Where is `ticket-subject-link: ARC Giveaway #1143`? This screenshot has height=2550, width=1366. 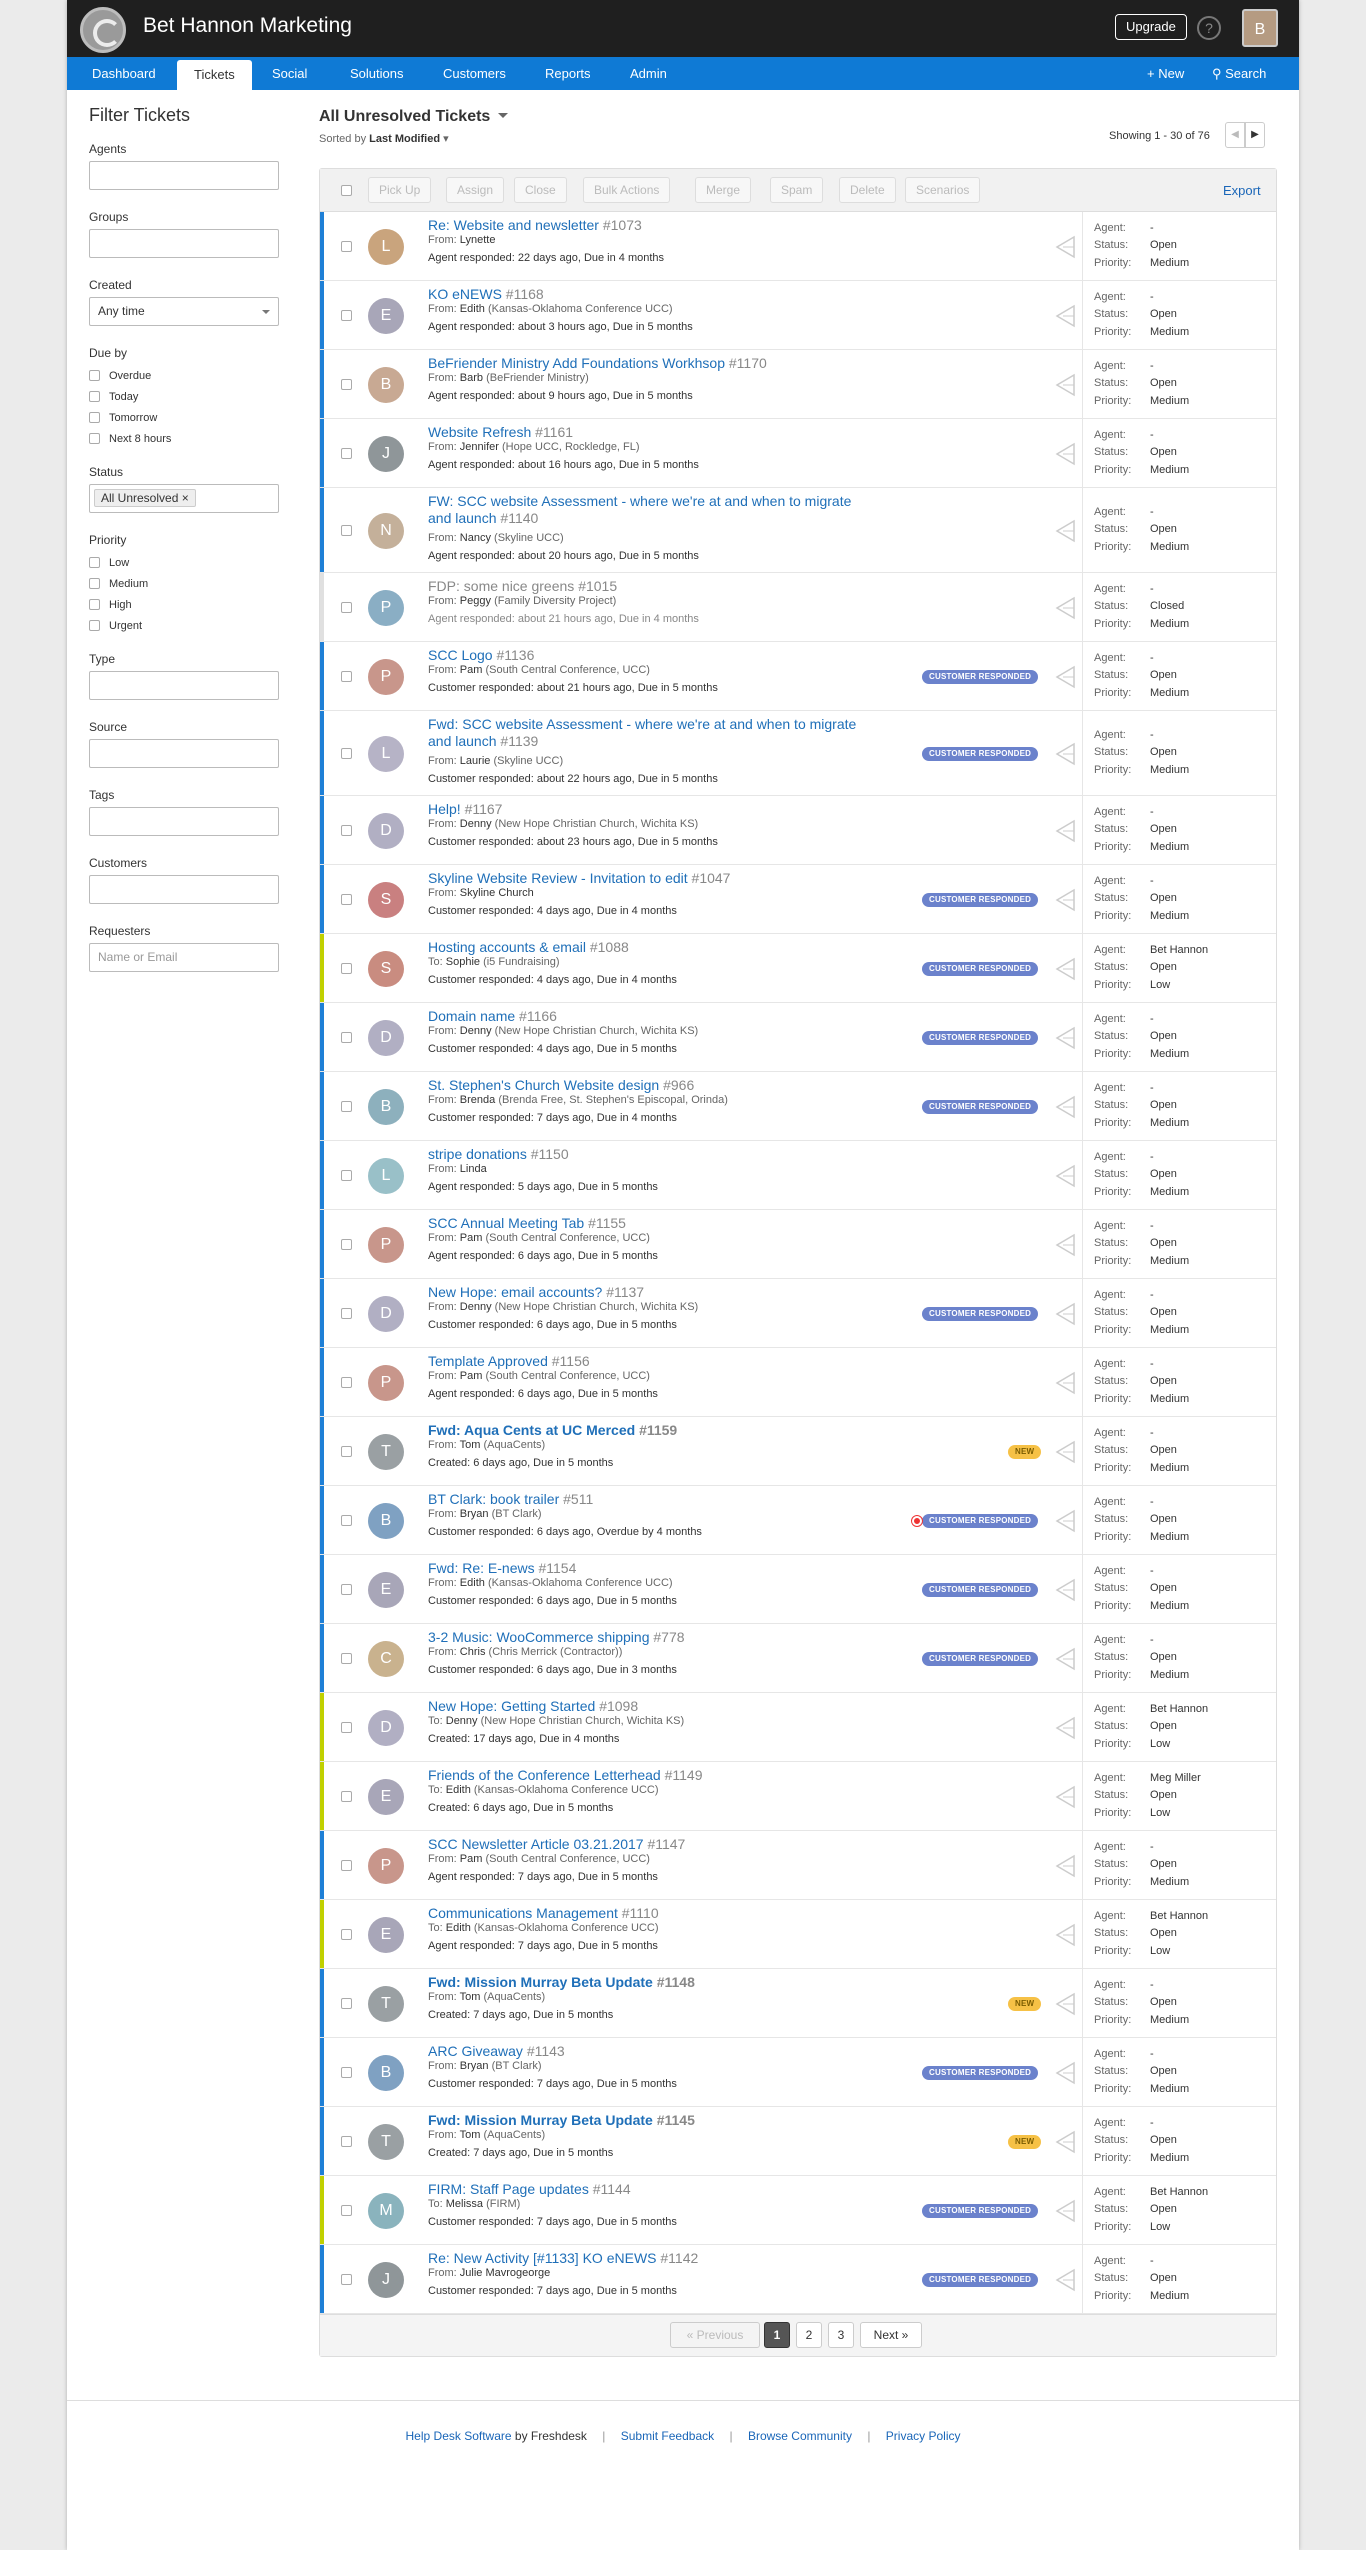
ticket-subject-link: ARC Giveaway #1143 is located at coordinates (653, 2051).